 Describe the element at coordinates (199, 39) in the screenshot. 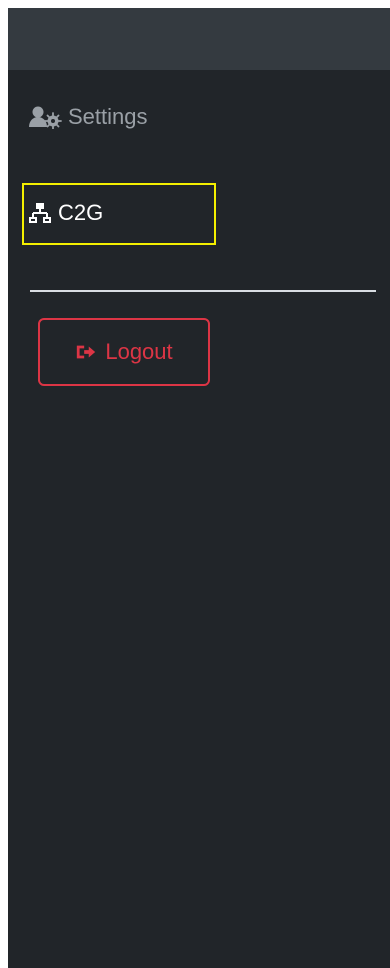

I see `top-bar` at that location.